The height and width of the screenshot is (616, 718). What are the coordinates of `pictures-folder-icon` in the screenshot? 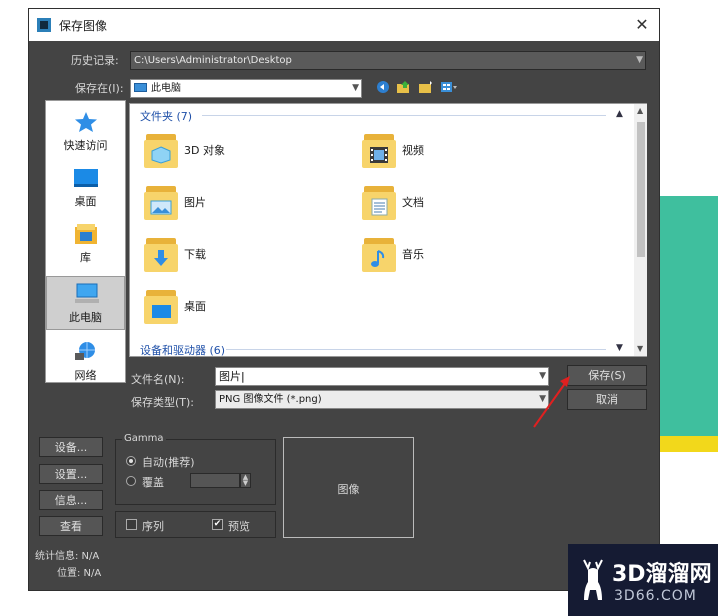 It's located at (161, 202).